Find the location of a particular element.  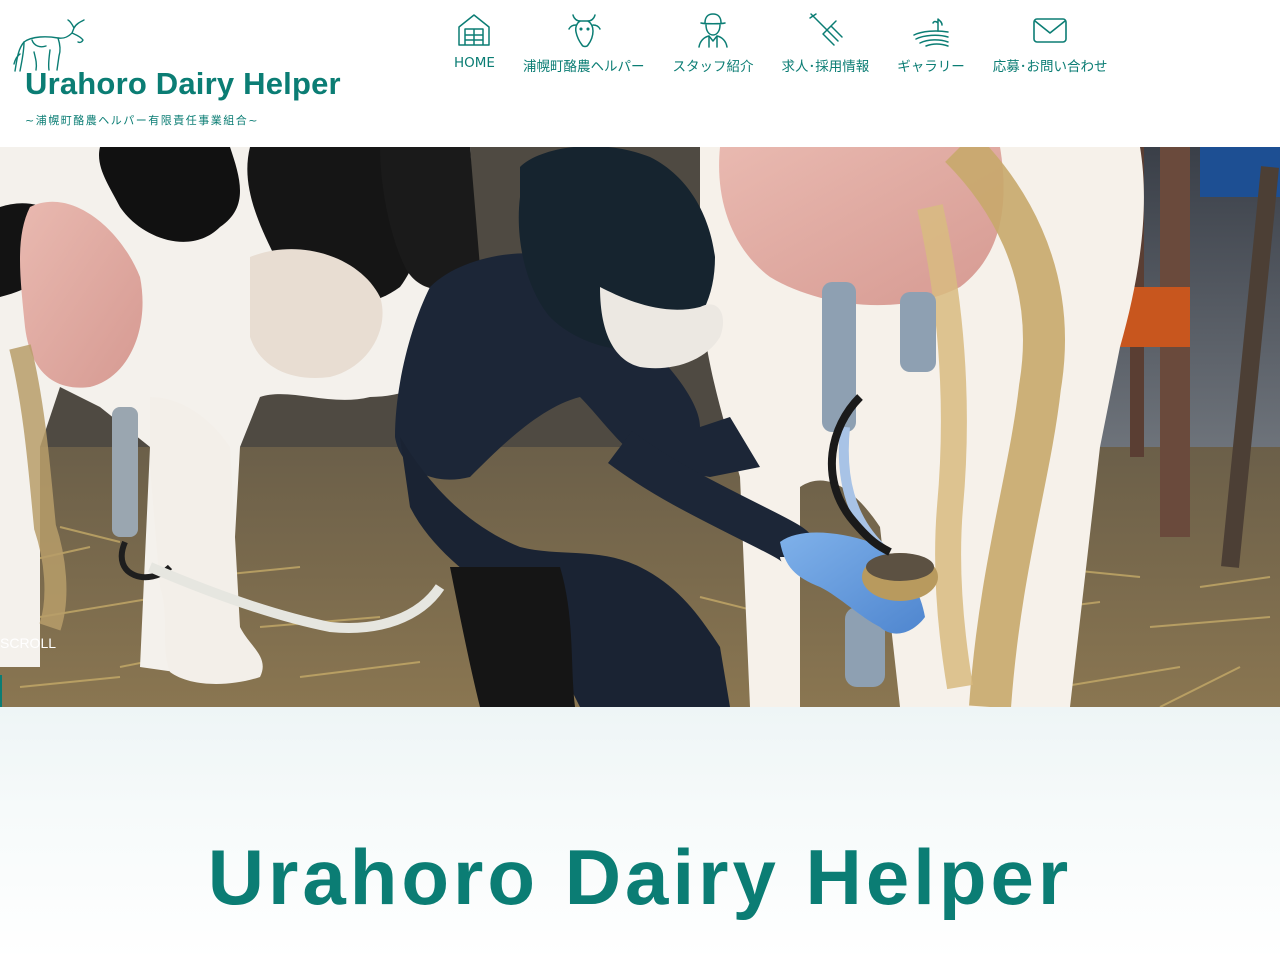

nav-item-gallery: ギャラリー is located at coordinates (931, 45).